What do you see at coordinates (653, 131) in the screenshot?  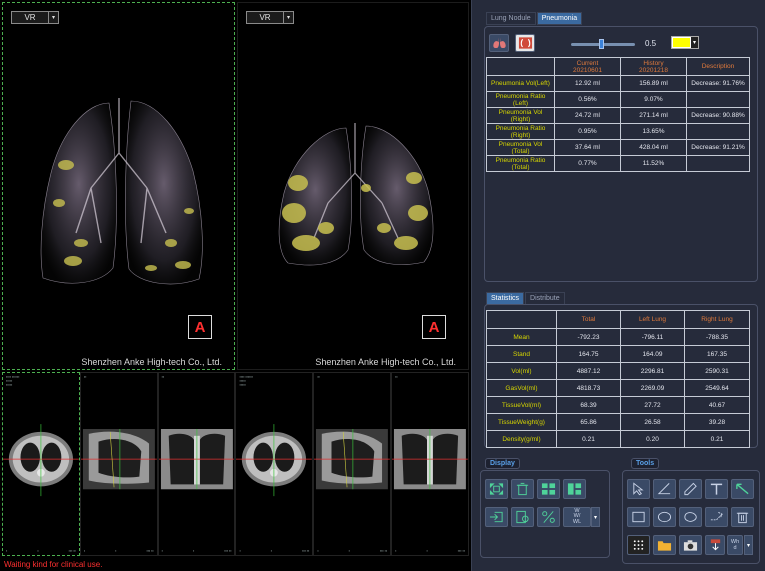 I see `table-cell-history: 13.65%` at bounding box center [653, 131].